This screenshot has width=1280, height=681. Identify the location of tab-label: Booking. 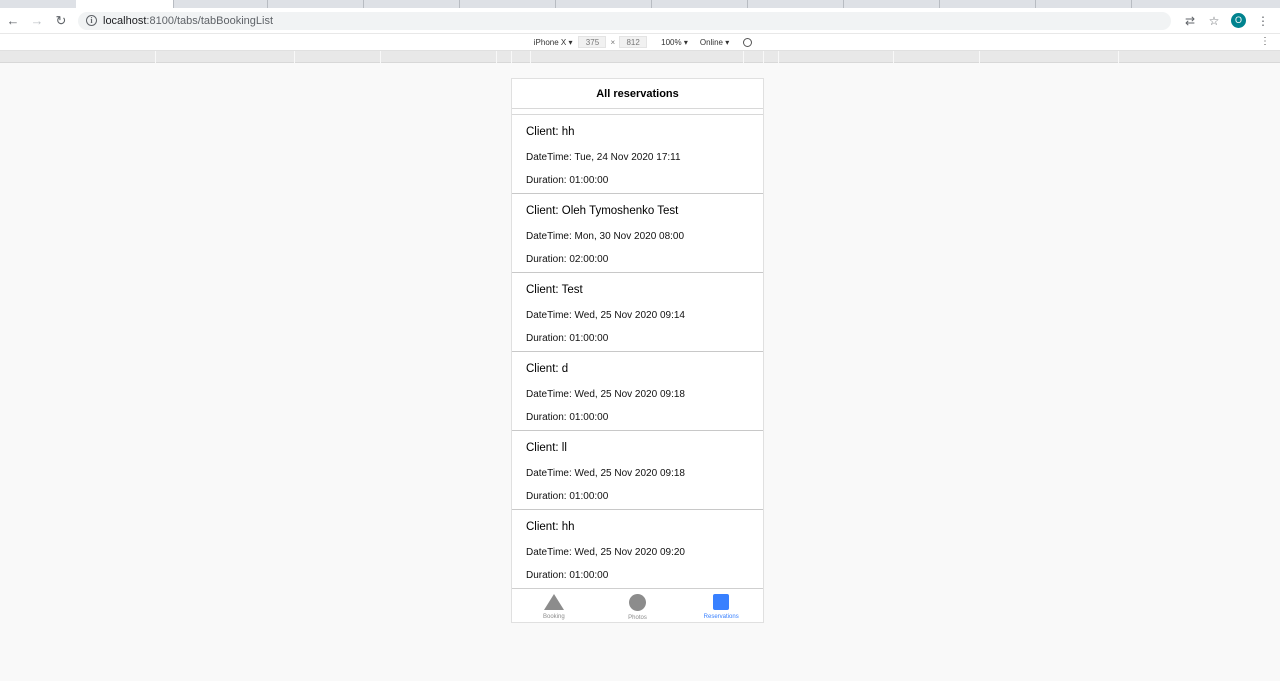
(553, 617).